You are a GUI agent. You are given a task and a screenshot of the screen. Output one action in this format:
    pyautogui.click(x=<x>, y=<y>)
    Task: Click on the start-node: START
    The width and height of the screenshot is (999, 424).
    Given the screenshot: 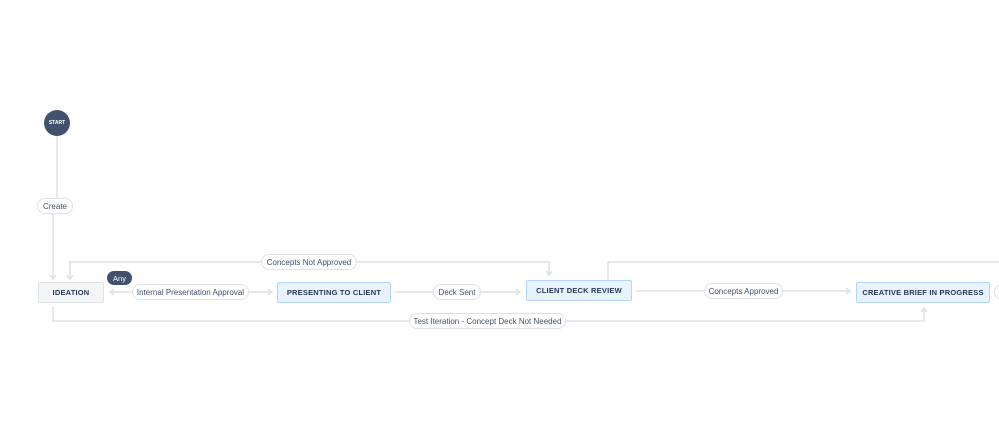 What is the action you would take?
    pyautogui.click(x=57, y=123)
    